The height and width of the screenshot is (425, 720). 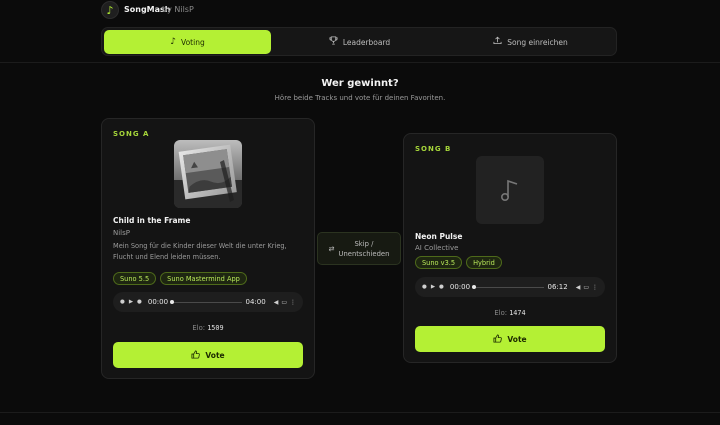 What do you see at coordinates (208, 174) in the screenshot?
I see `song-a-cover-image` at bounding box center [208, 174].